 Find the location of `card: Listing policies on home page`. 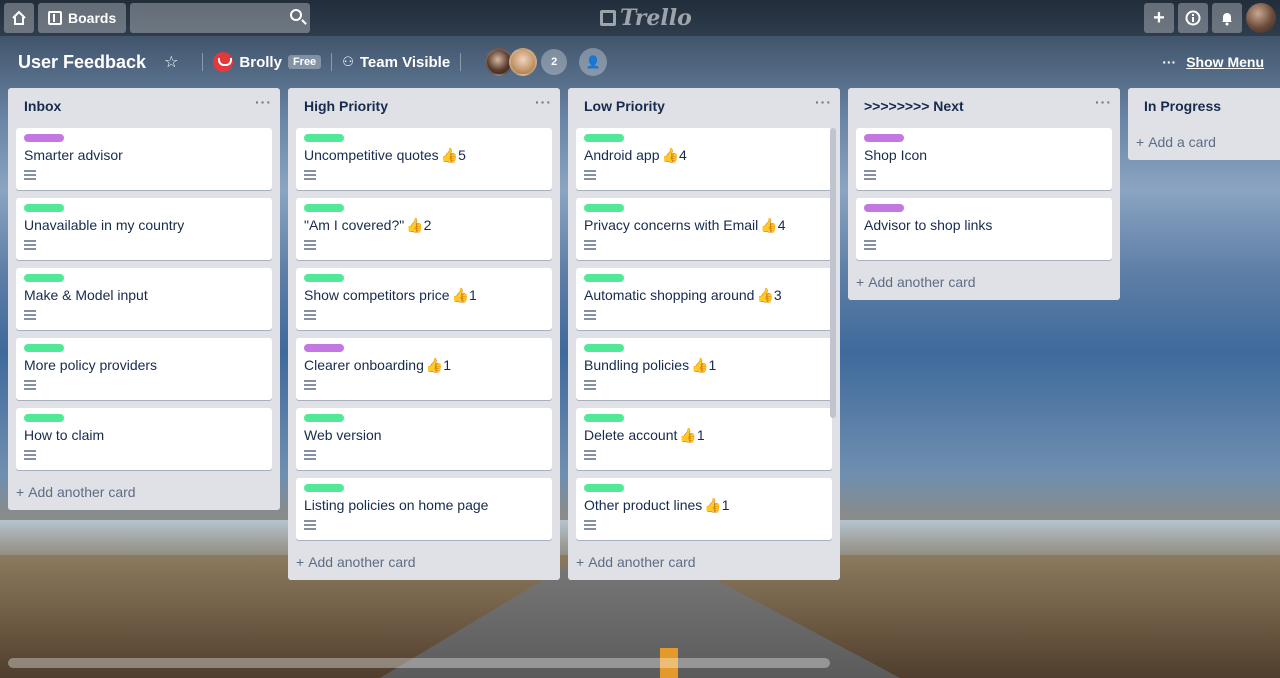

card: Listing policies on home page is located at coordinates (424, 509).